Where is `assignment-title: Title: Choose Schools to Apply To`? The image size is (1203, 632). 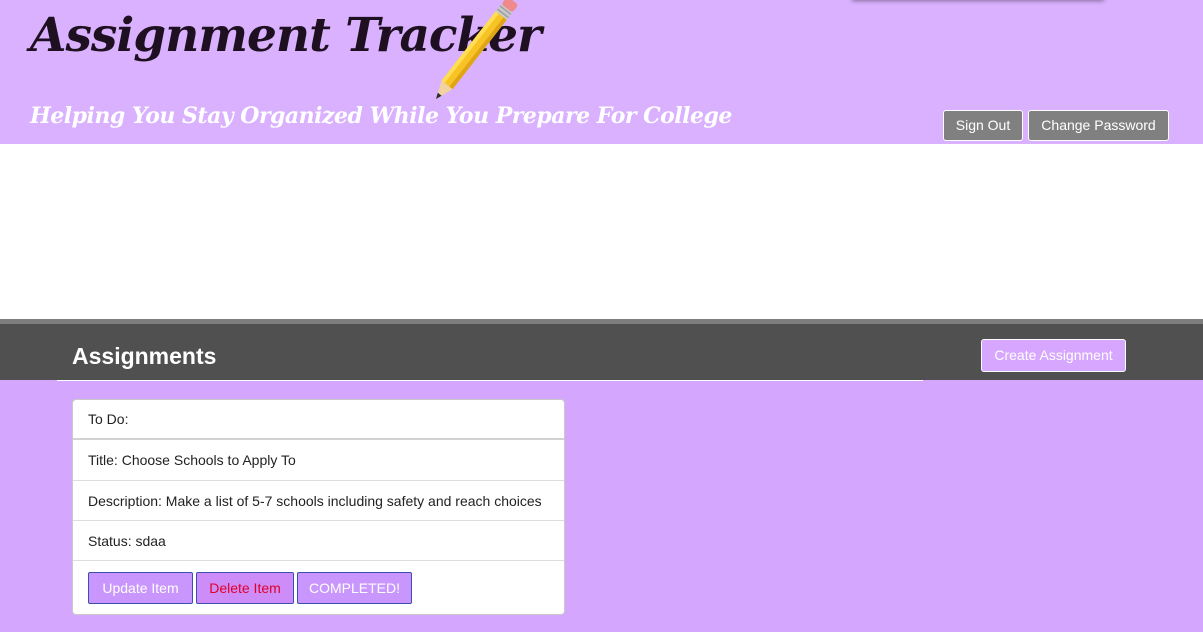 assignment-title: Title: Choose Schools to Apply To is located at coordinates (318, 460).